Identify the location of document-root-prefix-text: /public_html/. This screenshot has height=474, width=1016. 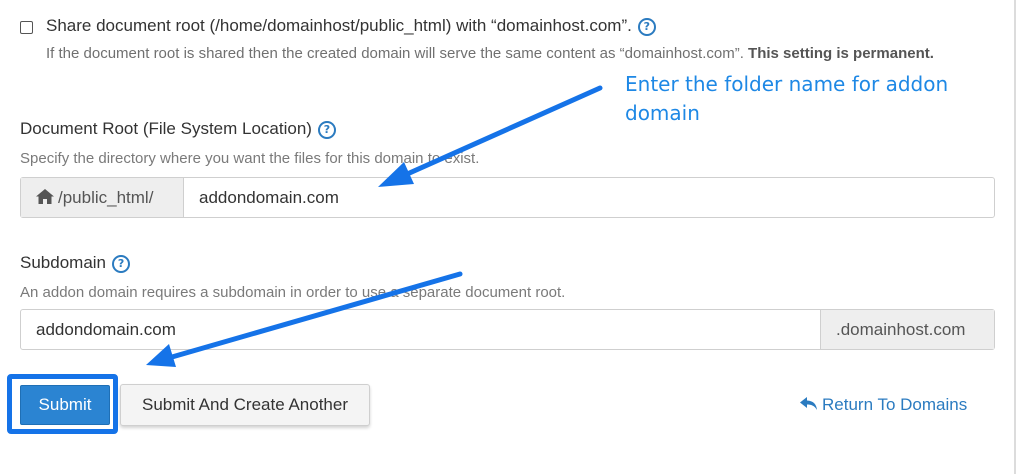
(106, 197).